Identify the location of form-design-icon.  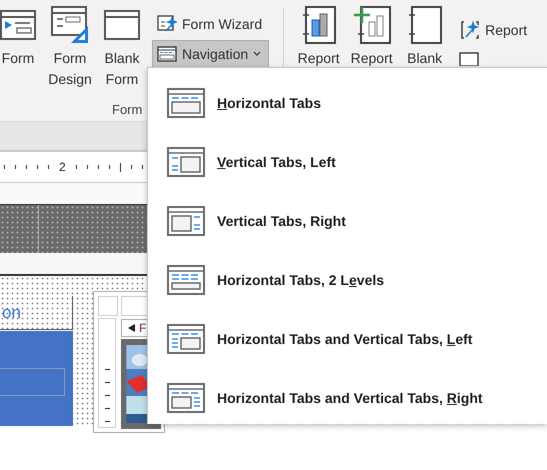
(70, 25).